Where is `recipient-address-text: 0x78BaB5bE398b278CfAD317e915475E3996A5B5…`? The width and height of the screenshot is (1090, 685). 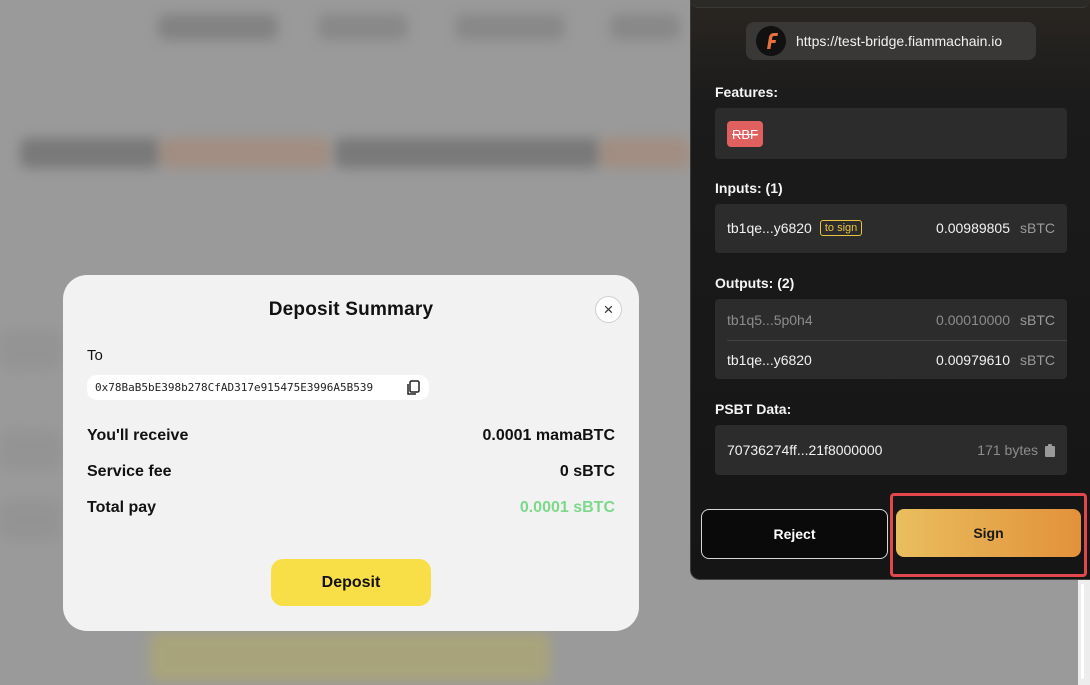 recipient-address-text: 0x78BaB5bE398b278CfAD317e915475E3996A5B5… is located at coordinates (234, 387).